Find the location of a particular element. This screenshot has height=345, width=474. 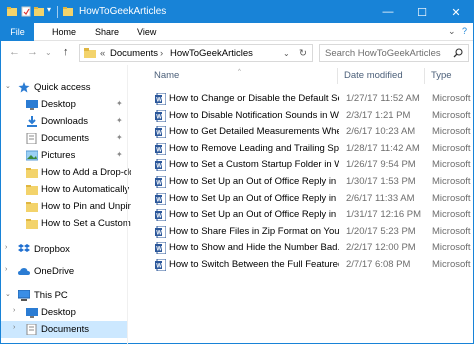

tab-share: Share is located at coordinates (107, 32).